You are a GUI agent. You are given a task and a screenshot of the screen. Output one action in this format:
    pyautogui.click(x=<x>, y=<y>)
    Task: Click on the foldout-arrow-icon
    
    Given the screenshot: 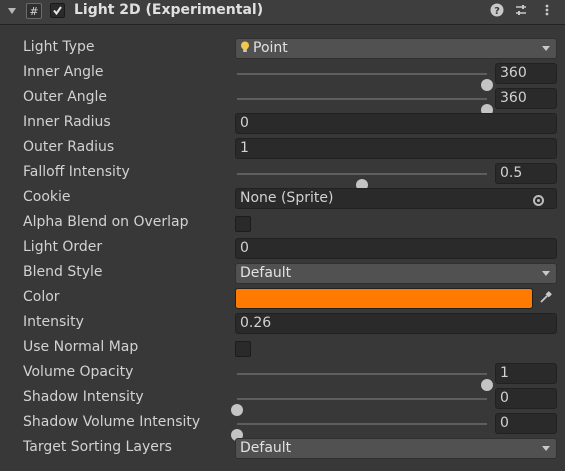 What is the action you would take?
    pyautogui.click(x=12, y=11)
    